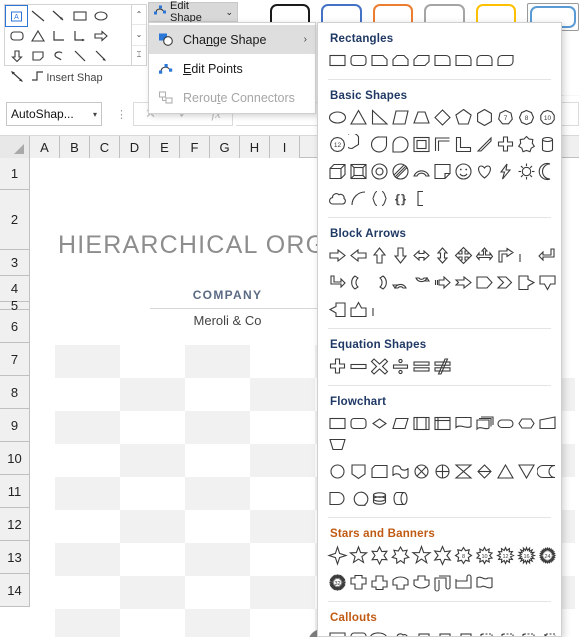 The width and height of the screenshot is (579, 637). Describe the element at coordinates (400, 498) in the screenshot. I see `shape-flowchart-direct-access-storage` at that location.